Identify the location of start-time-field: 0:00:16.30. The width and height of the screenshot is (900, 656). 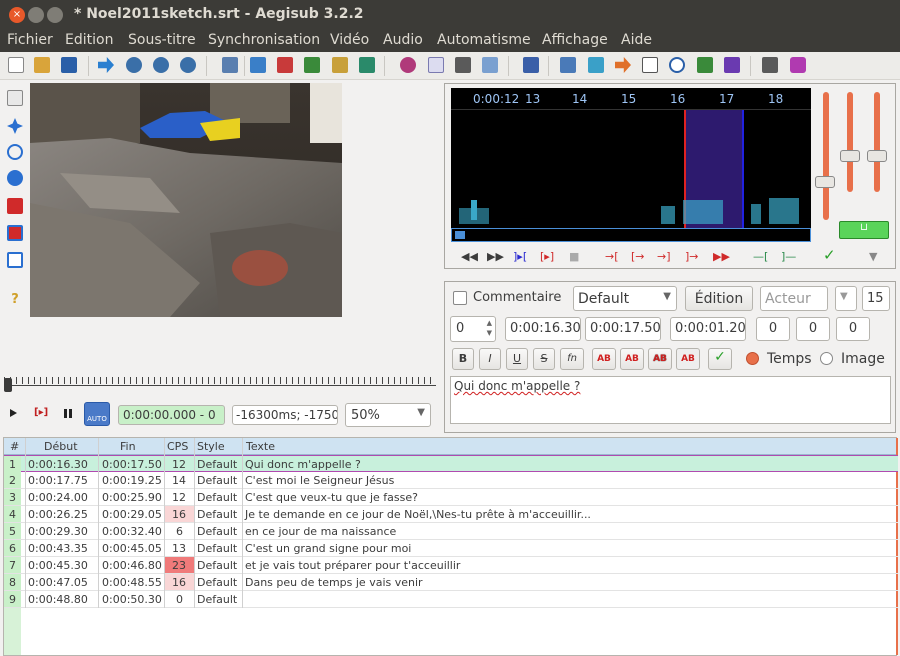
(543, 329).